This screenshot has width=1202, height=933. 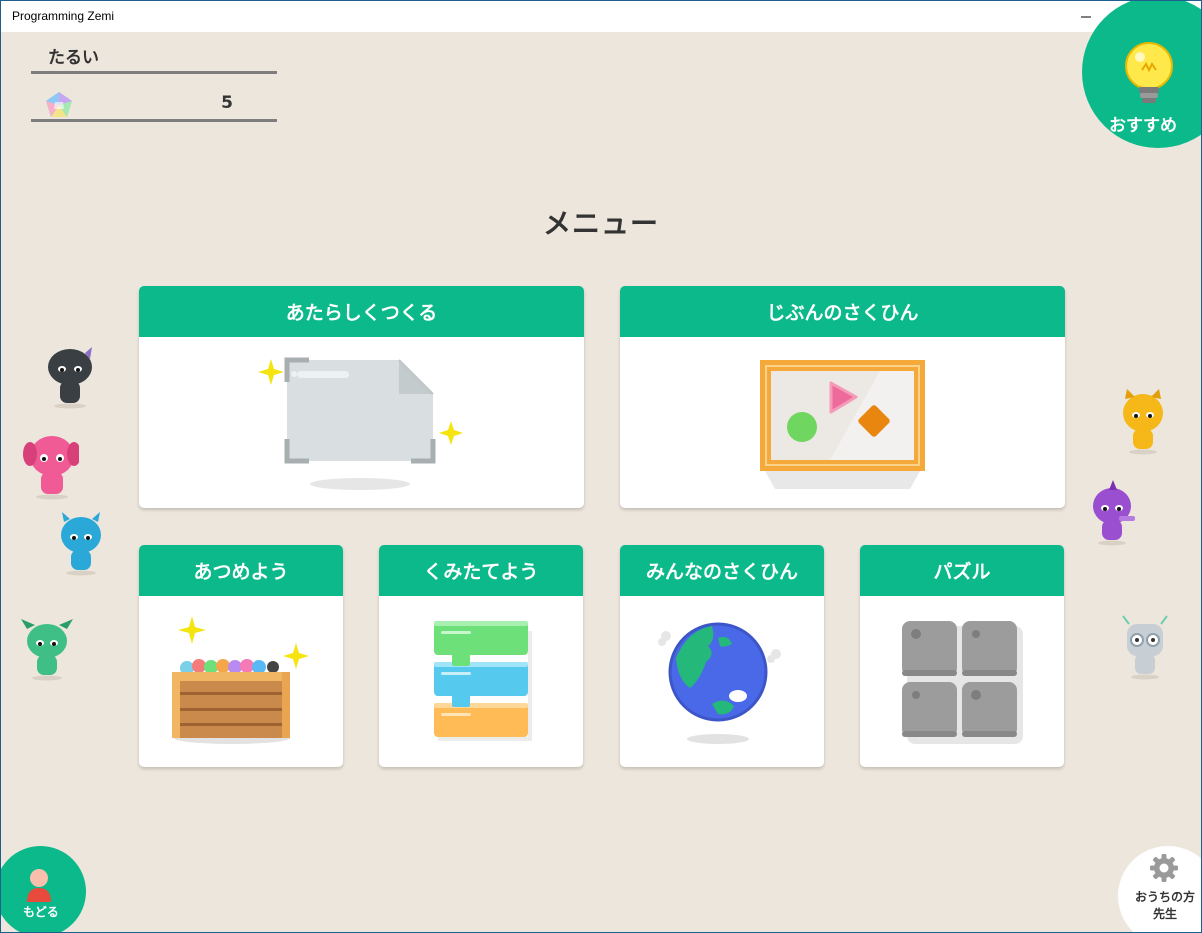 I want to click on card-new-create: あたらしくつくる, so click(x=361, y=397).